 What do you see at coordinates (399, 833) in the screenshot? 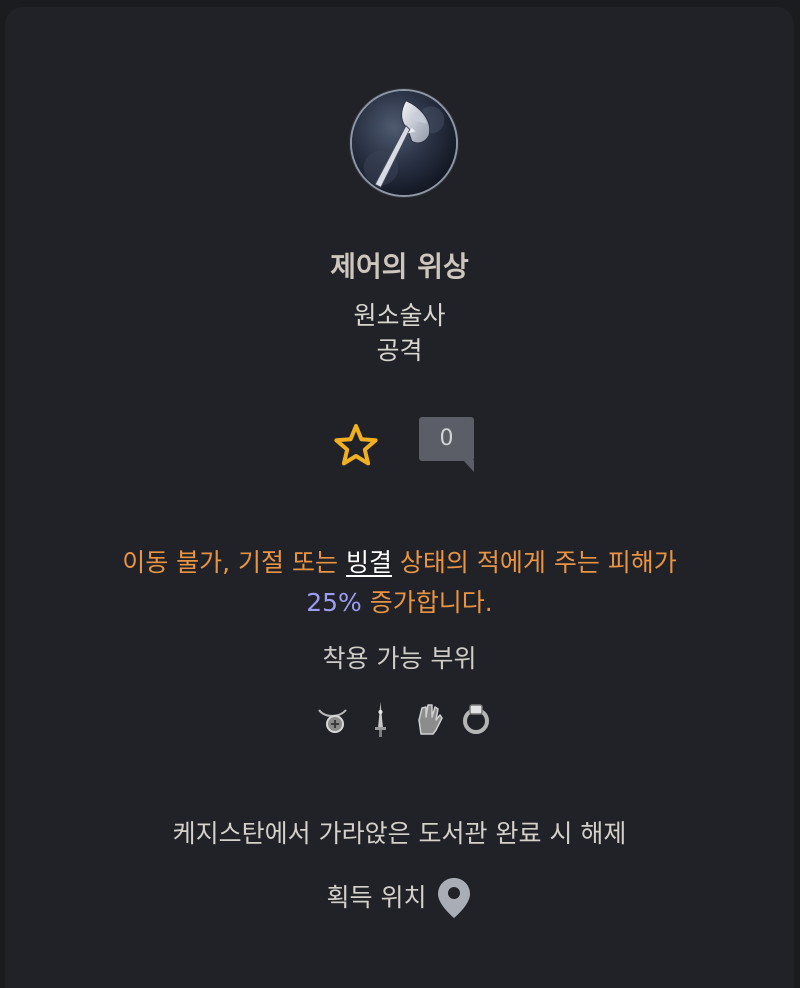
I see `unlock-condition: 케지스탄에서 가라앉은 도서관 완료 시 해제` at bounding box center [399, 833].